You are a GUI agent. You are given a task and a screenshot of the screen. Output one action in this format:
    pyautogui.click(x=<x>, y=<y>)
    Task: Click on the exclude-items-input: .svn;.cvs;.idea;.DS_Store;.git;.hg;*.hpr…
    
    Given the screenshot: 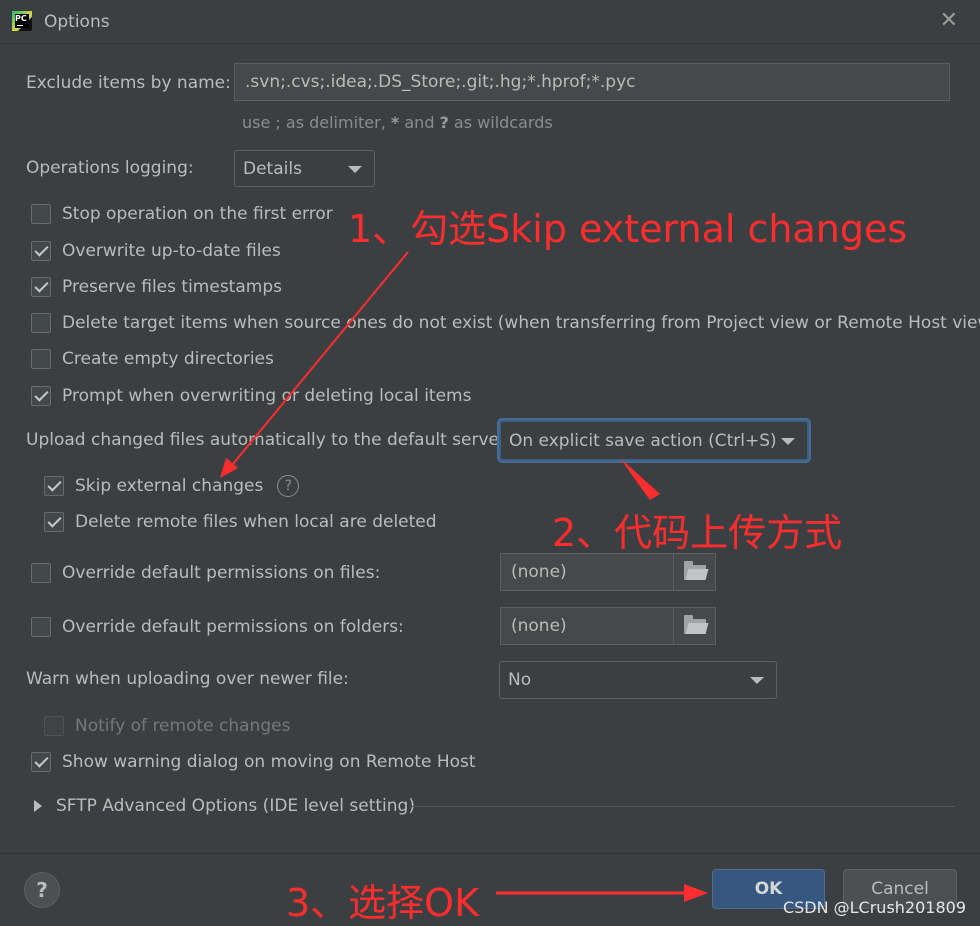 What is the action you would take?
    pyautogui.click(x=592, y=82)
    